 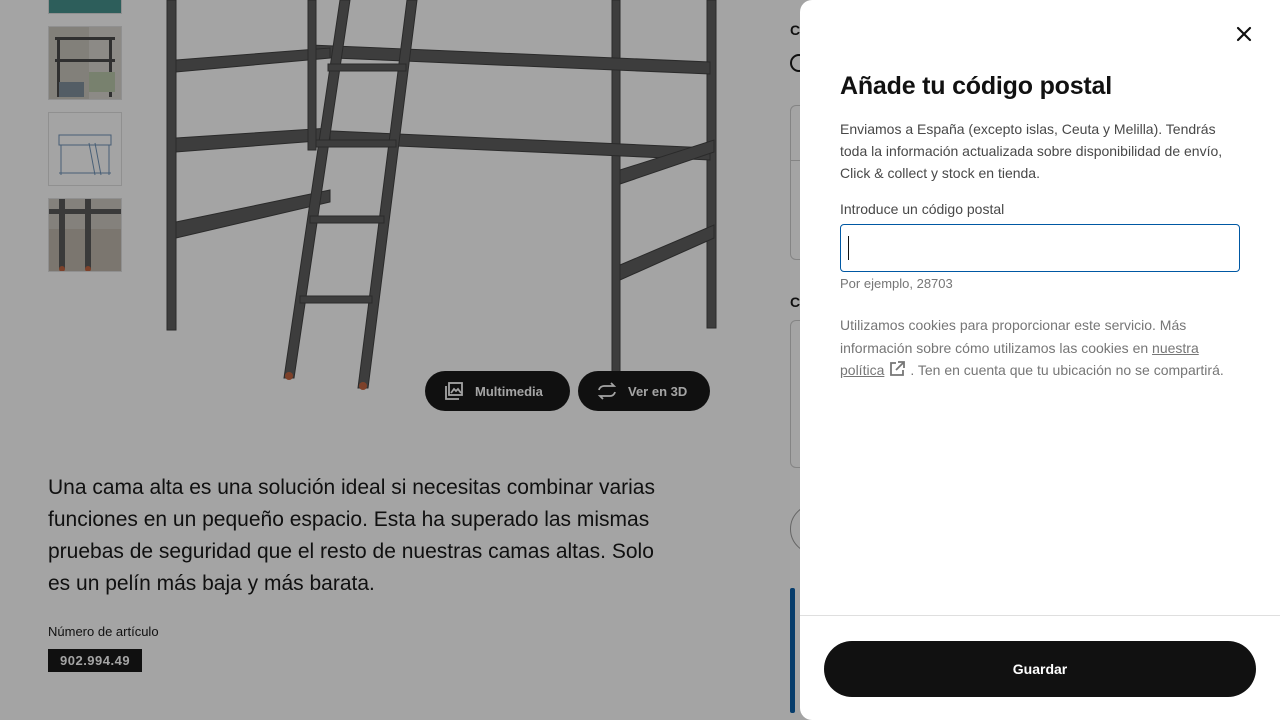 I want to click on close-button, so click(x=1244, y=36).